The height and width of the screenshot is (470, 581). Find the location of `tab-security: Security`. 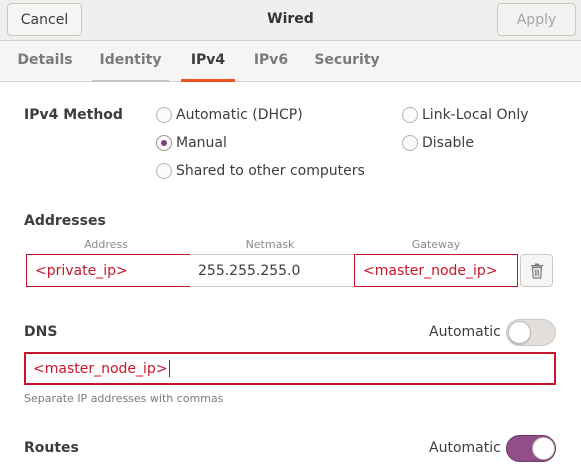

tab-security: Security is located at coordinates (347, 67).